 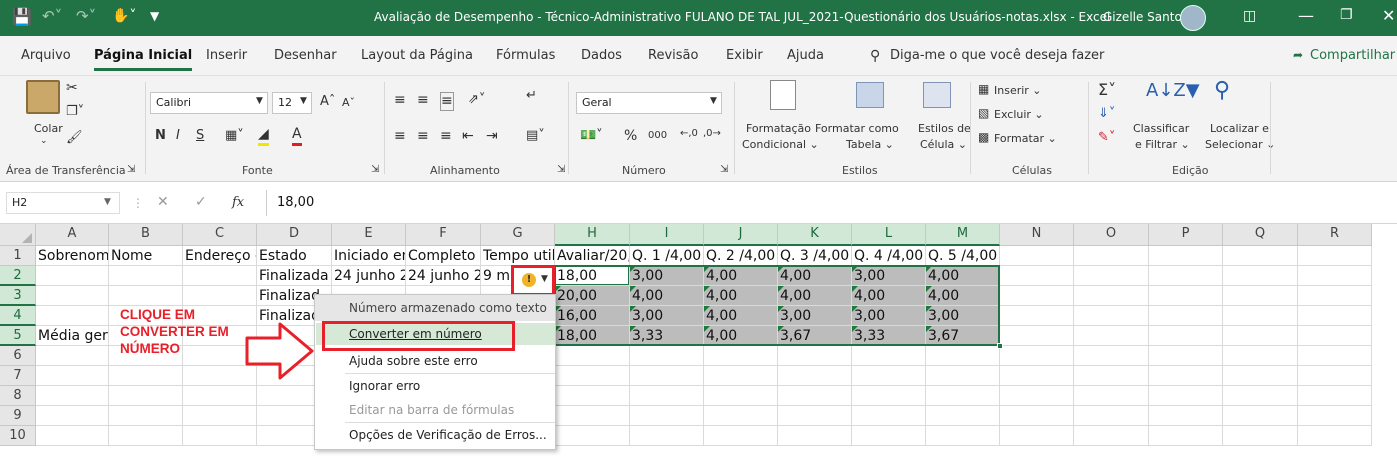 What do you see at coordinates (1106, 138) in the screenshot?
I see `clear-icon: ✎˅` at bounding box center [1106, 138].